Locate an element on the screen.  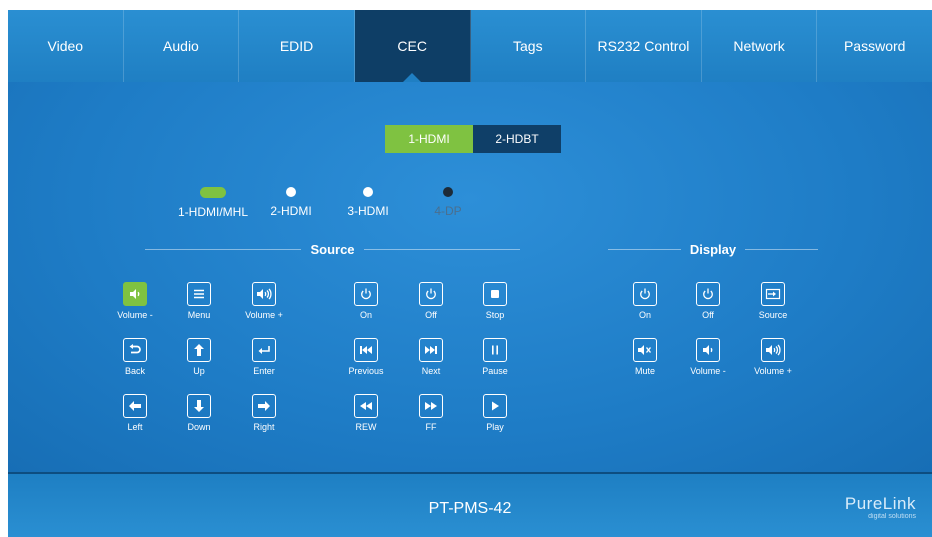
tab-label: CEC is located at coordinates (412, 46).